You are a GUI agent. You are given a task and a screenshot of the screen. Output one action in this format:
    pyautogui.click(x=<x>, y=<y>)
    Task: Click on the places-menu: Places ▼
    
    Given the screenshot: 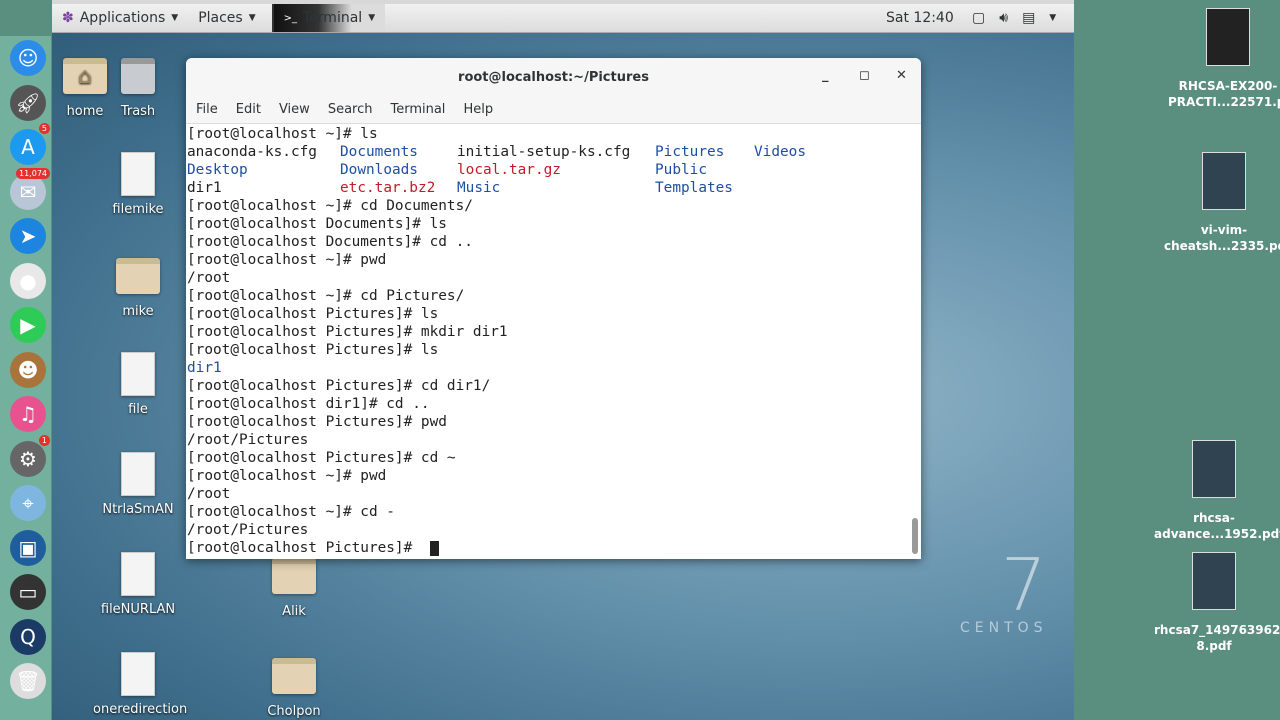 What is the action you would take?
    pyautogui.click(x=226, y=18)
    